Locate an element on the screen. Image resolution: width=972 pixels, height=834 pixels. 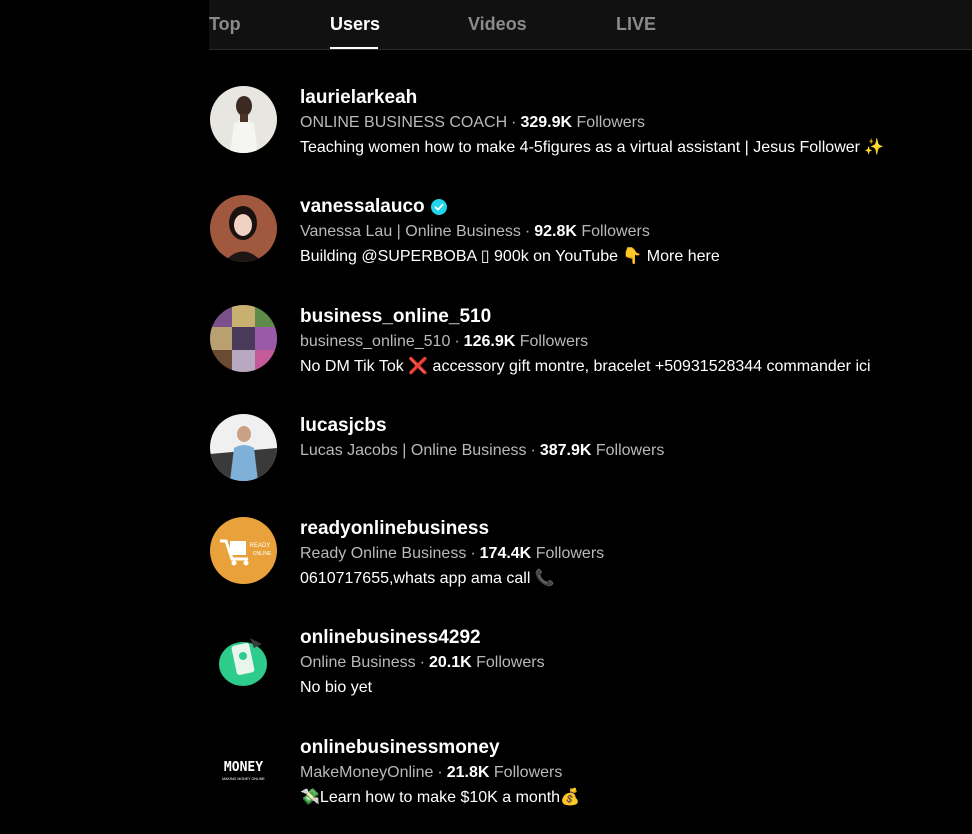
user-subline: ONLINE BUSINESS COACH · 329.9K Followers is located at coordinates (472, 122).